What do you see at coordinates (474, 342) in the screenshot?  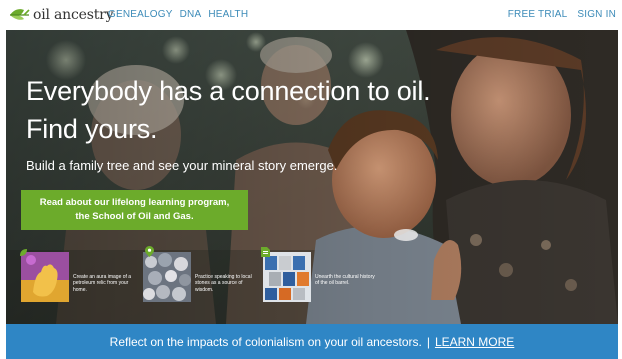 I see `learn-more-link: LEARN MORE` at bounding box center [474, 342].